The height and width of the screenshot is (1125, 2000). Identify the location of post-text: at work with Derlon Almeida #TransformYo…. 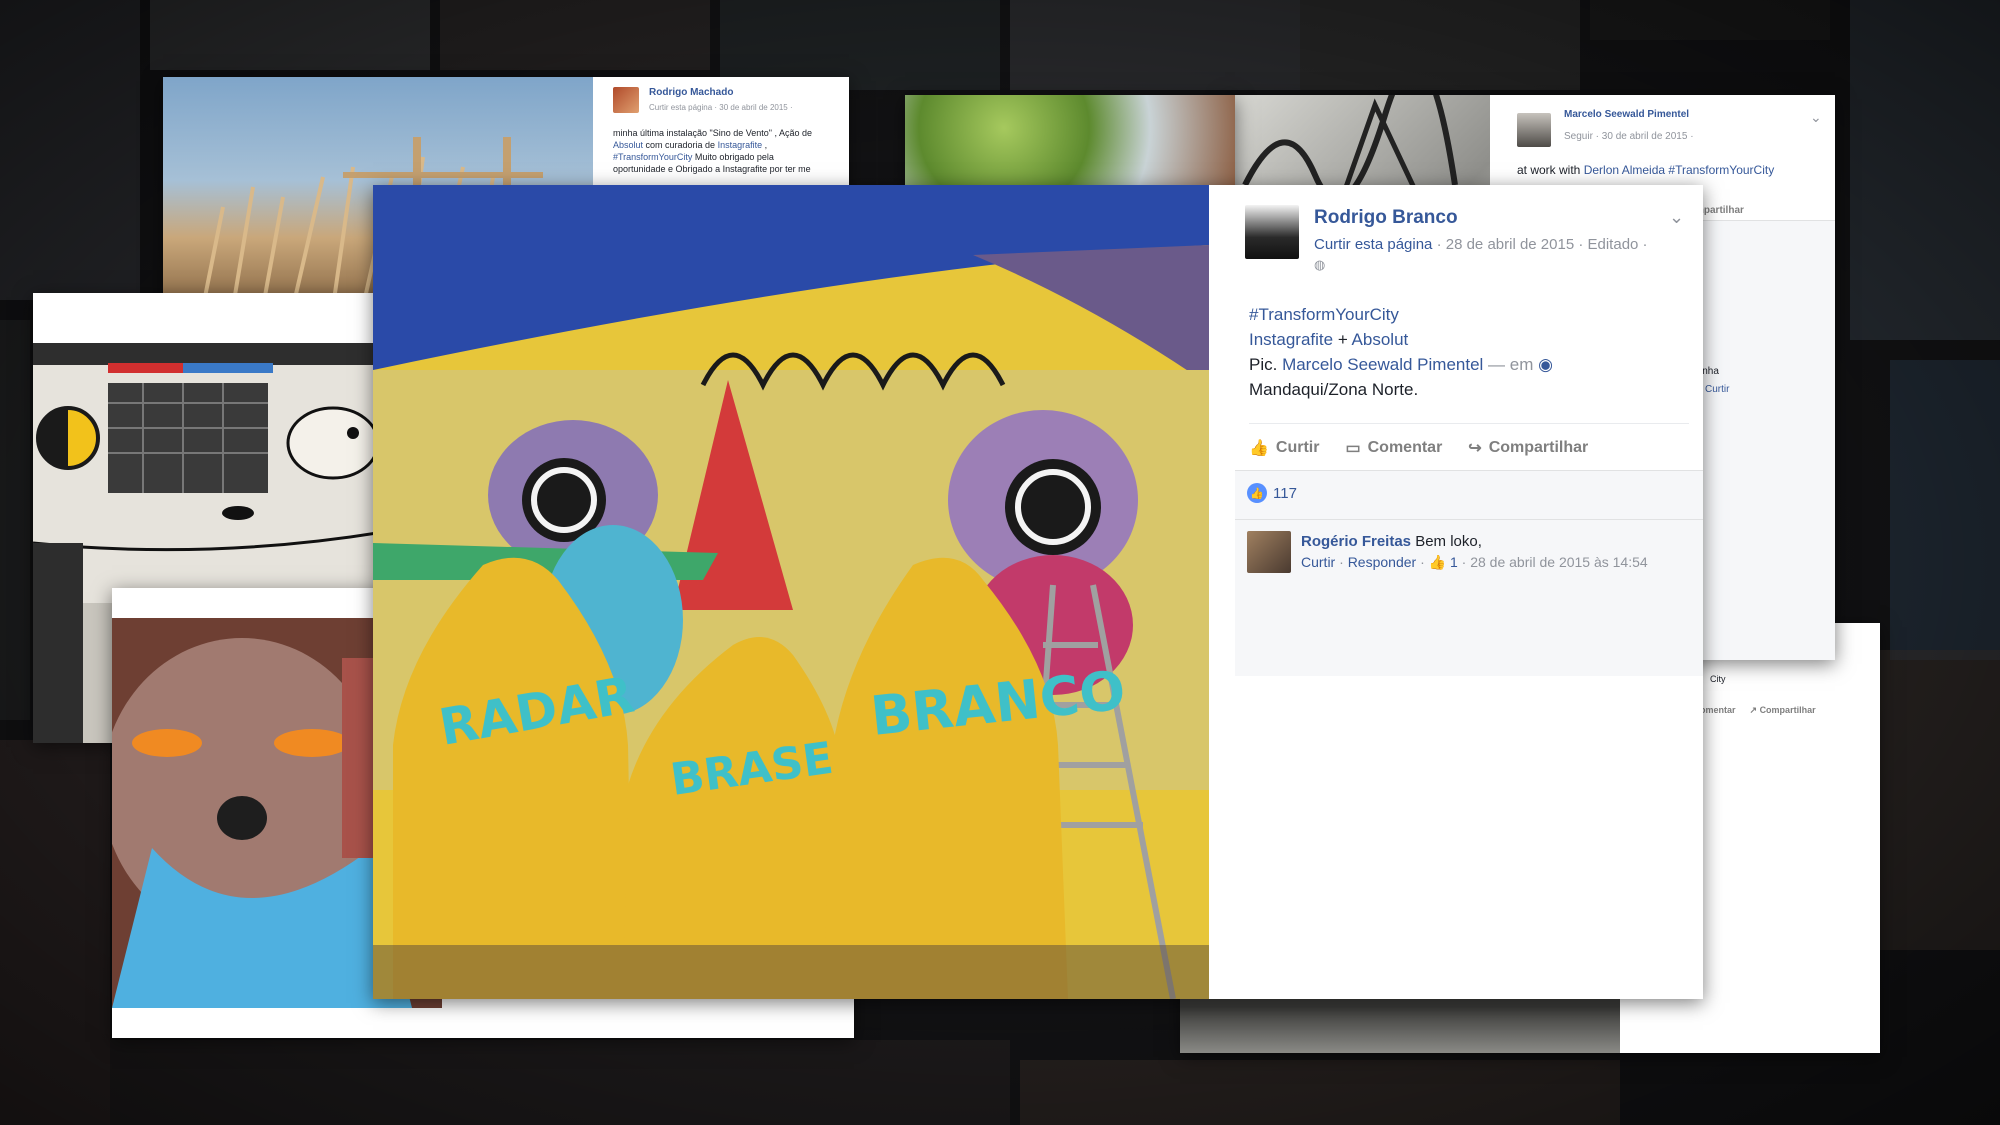
(1646, 170).